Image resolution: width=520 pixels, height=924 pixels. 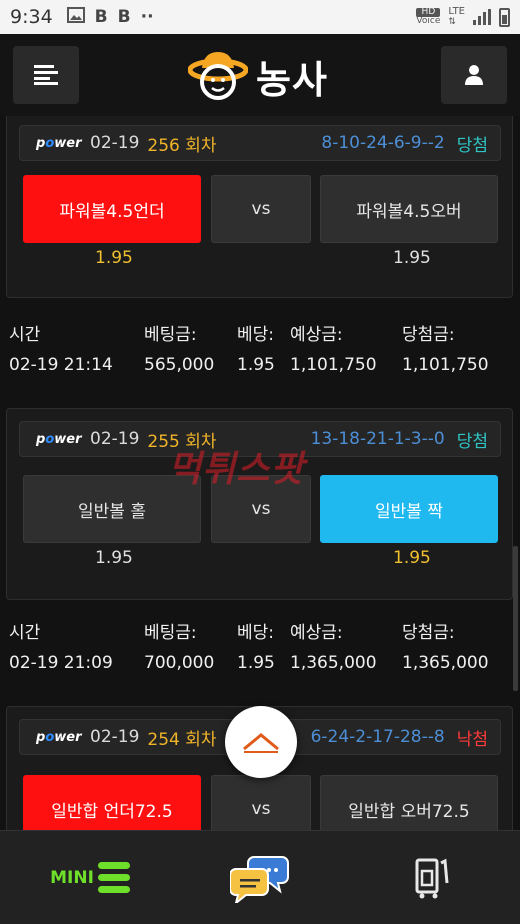 I want to click on scroll-to-top-button, so click(x=261, y=742).